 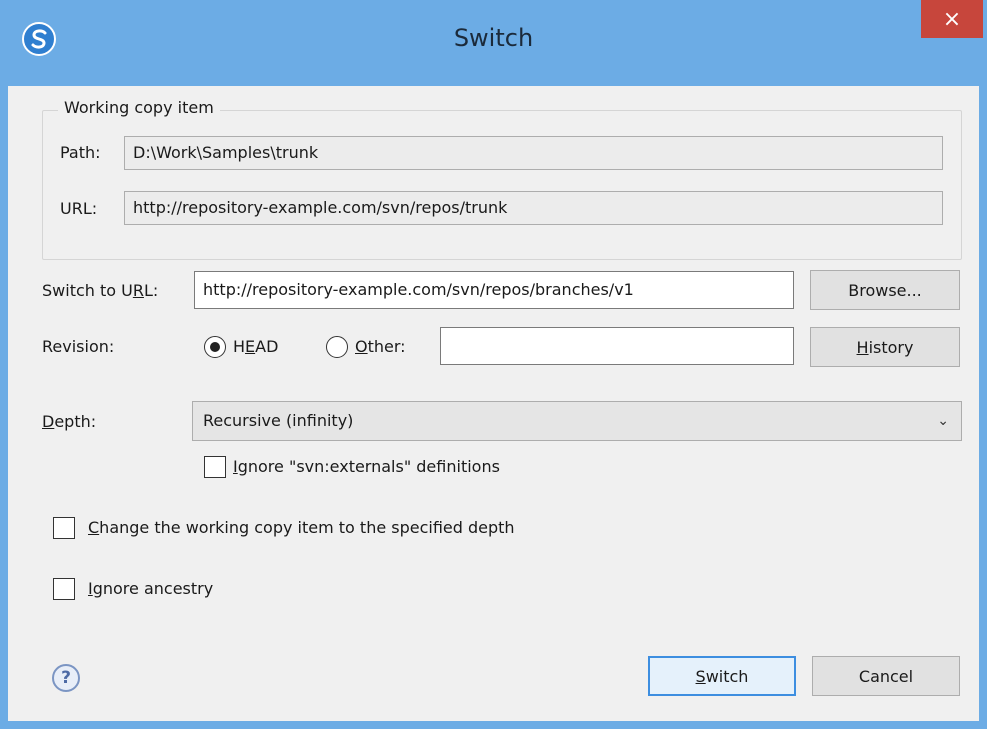 I want to click on switch-button: Switch, so click(x=722, y=676).